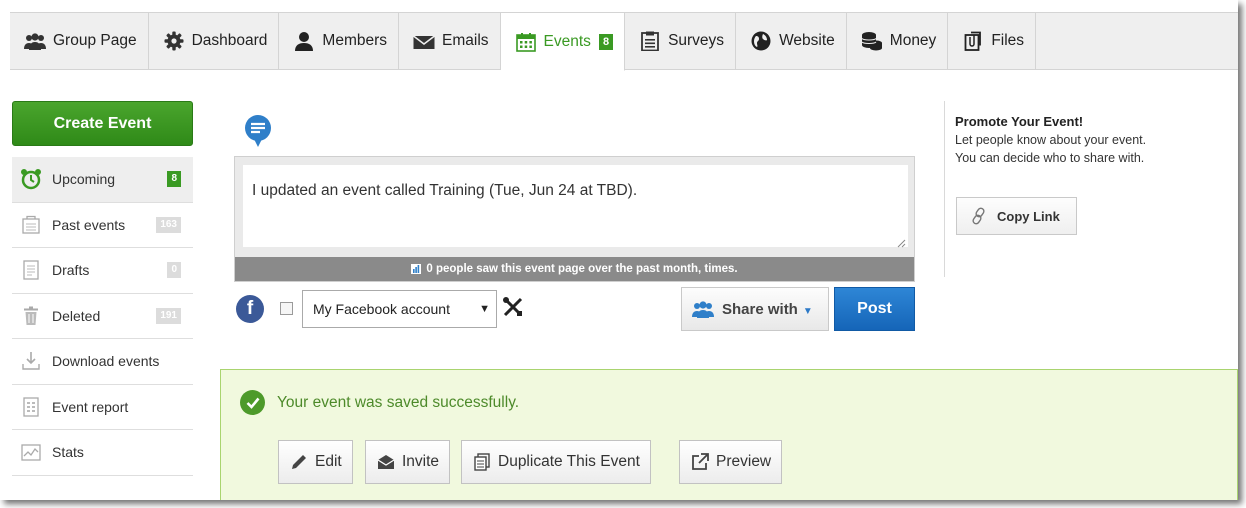 The width and height of the screenshot is (1246, 508). I want to click on sidebar-item-stats: Stats, so click(102, 453).